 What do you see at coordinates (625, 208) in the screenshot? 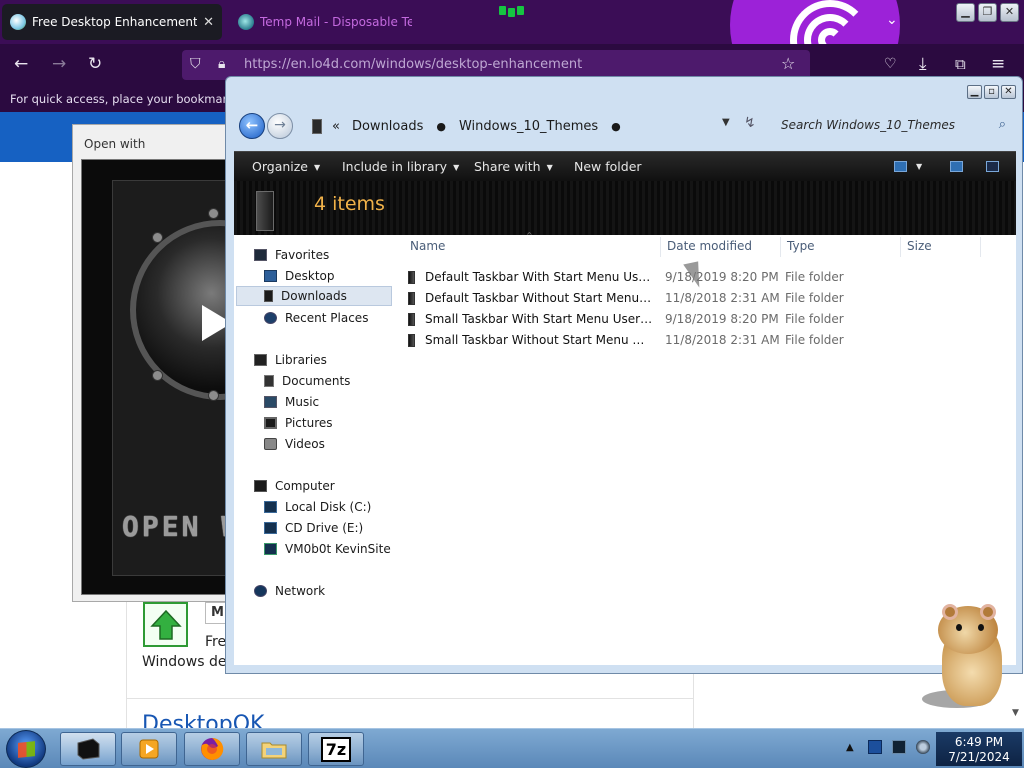
I see `details-header: 4 items` at bounding box center [625, 208].